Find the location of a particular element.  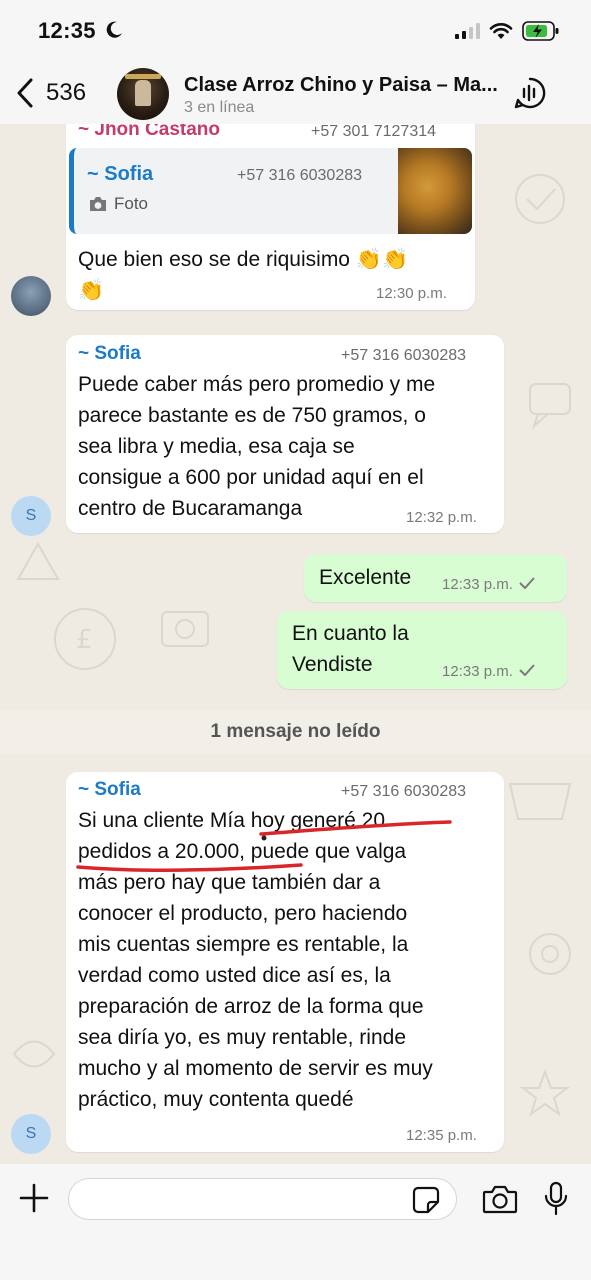

unread-chats-count: 536 is located at coordinates (66, 92).